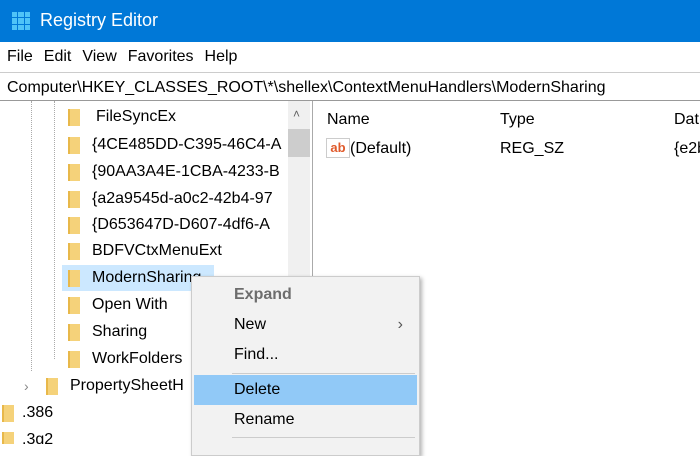 The height and width of the screenshot is (456, 700). I want to click on menu-view: View, so click(99, 57).